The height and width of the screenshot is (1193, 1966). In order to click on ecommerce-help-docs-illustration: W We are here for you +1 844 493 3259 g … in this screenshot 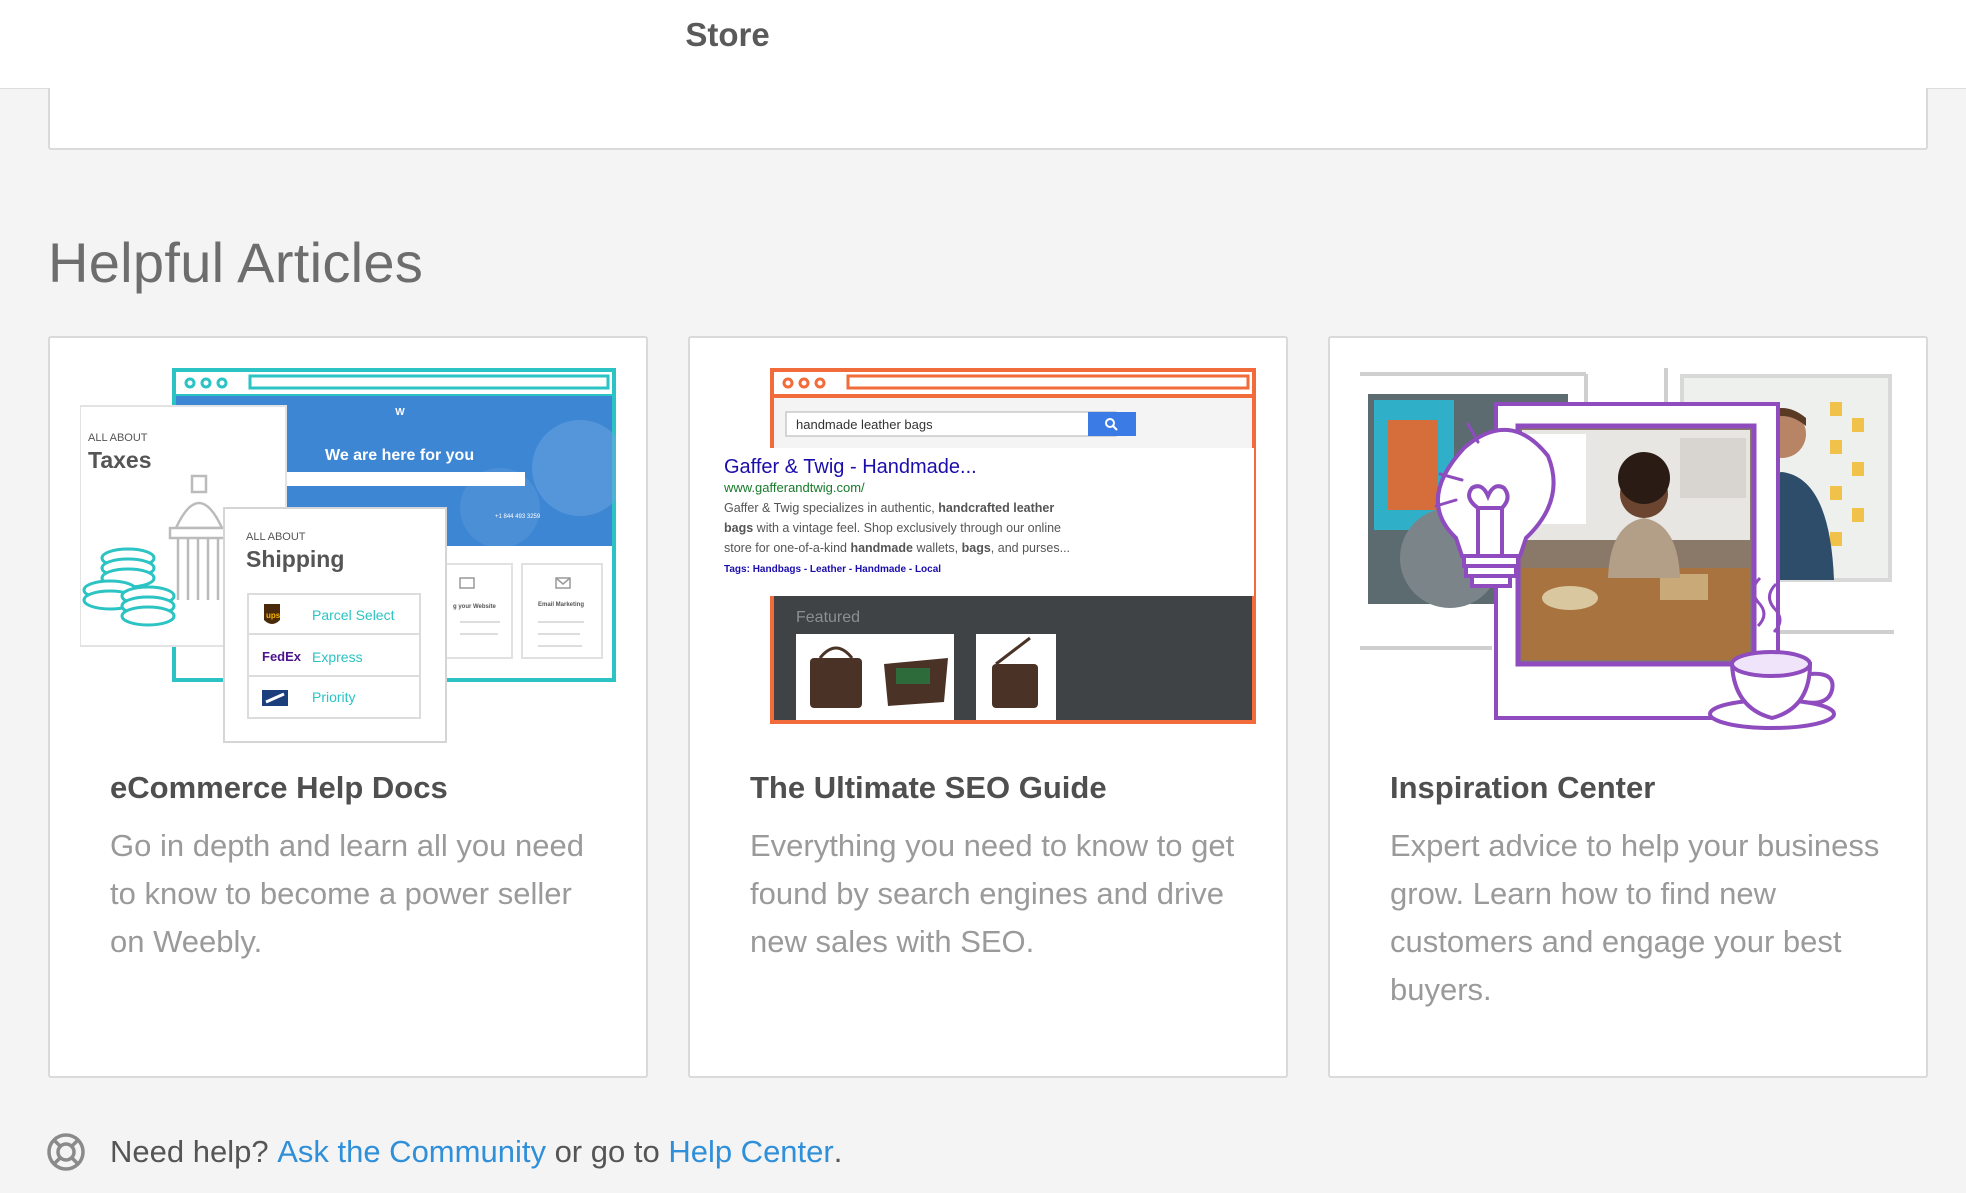, I will do `click(348, 556)`.